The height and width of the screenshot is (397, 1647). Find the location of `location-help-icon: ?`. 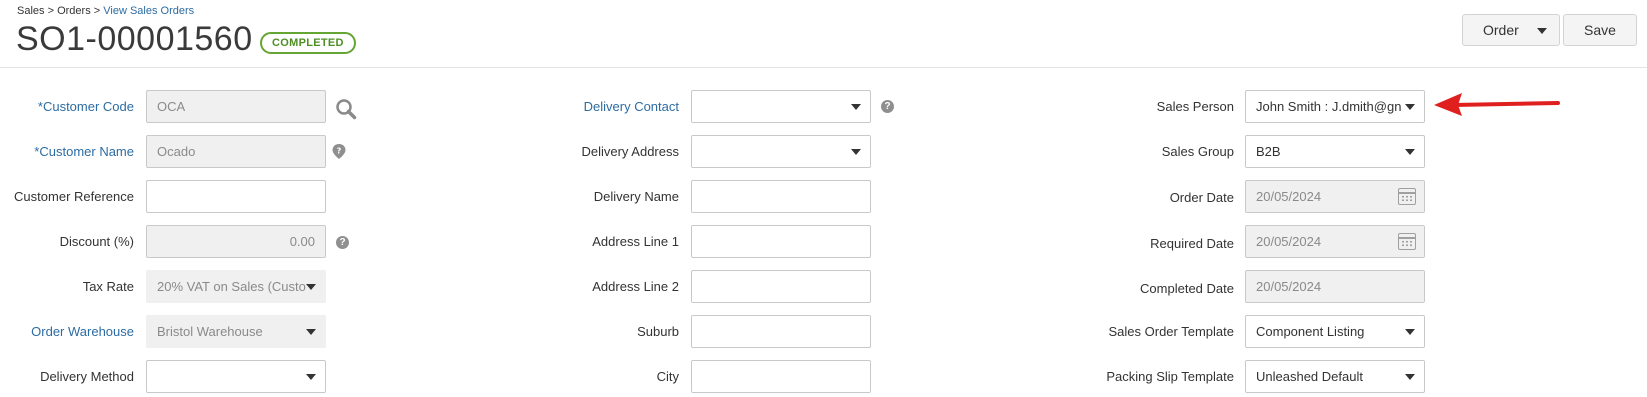

location-help-icon: ? is located at coordinates (339, 151).